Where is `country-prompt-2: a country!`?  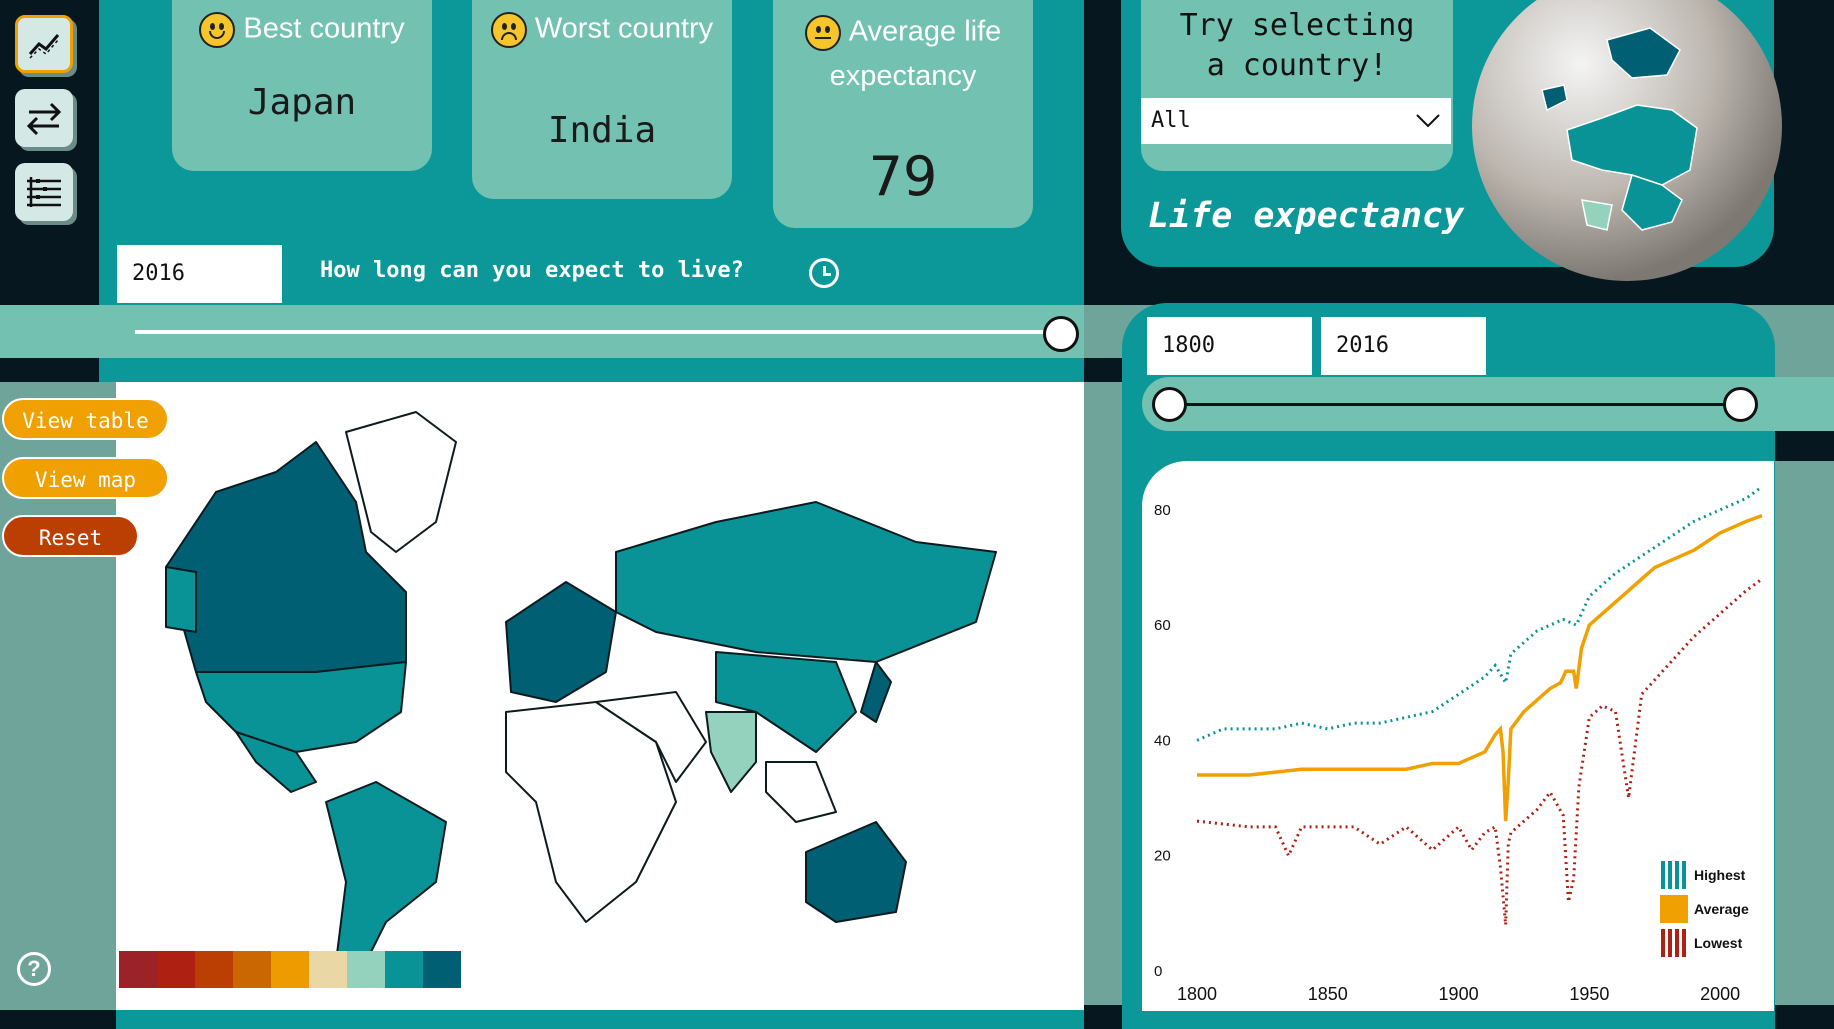
country-prompt-2: a country! is located at coordinates (1297, 65).